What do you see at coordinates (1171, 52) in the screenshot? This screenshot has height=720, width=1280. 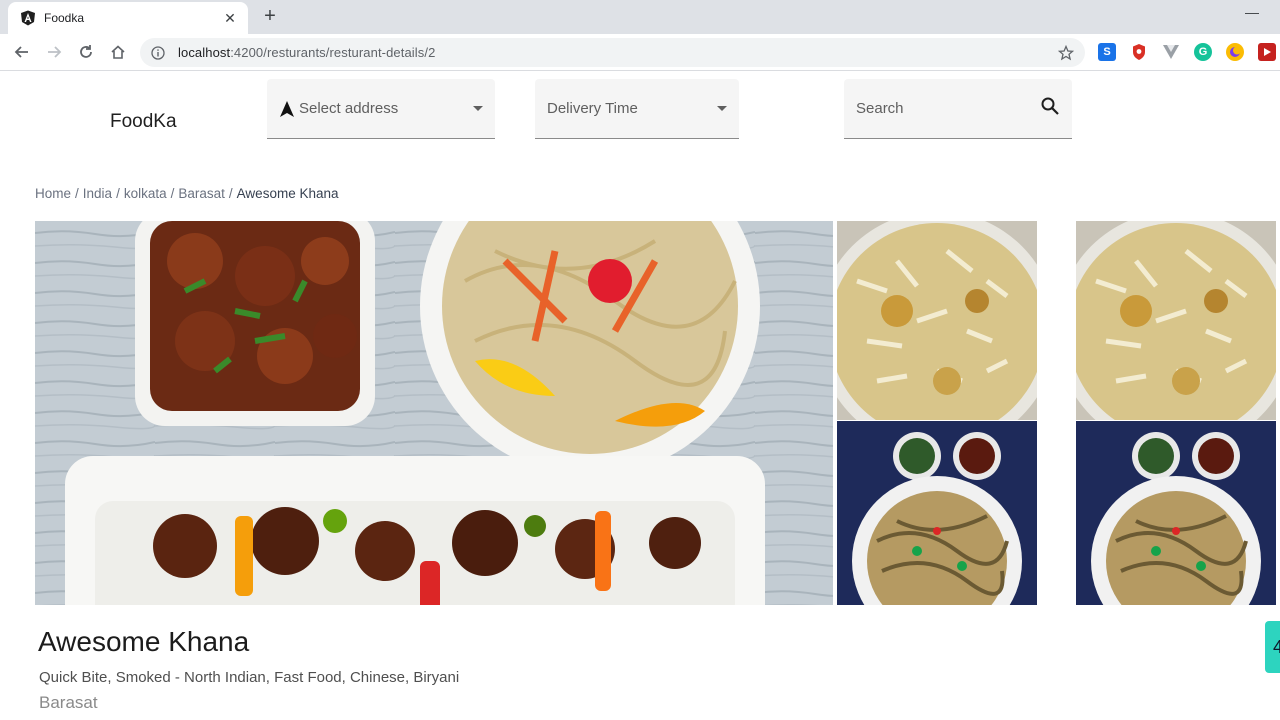 I see `vue-devtools-icon` at bounding box center [1171, 52].